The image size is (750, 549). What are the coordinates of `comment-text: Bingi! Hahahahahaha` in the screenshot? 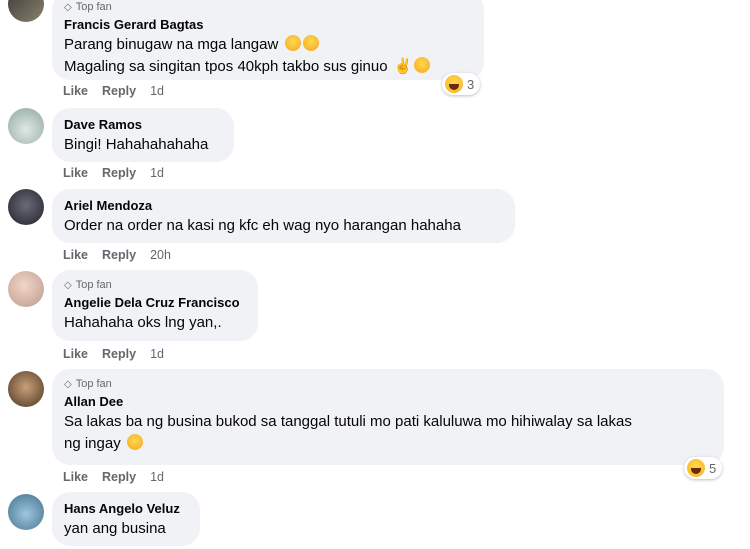 It's located at (136, 144).